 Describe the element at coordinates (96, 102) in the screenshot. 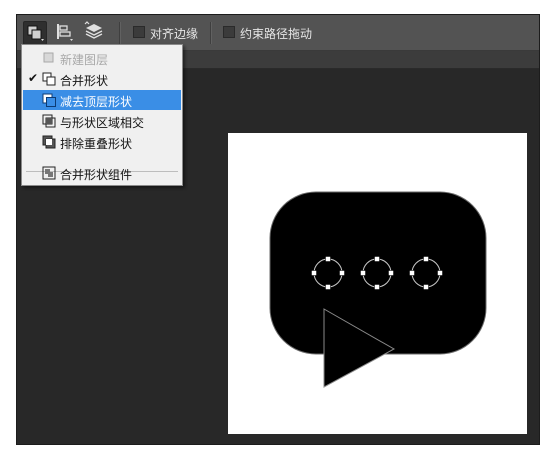

I see `menu-item-label: 减去顶层形状` at that location.